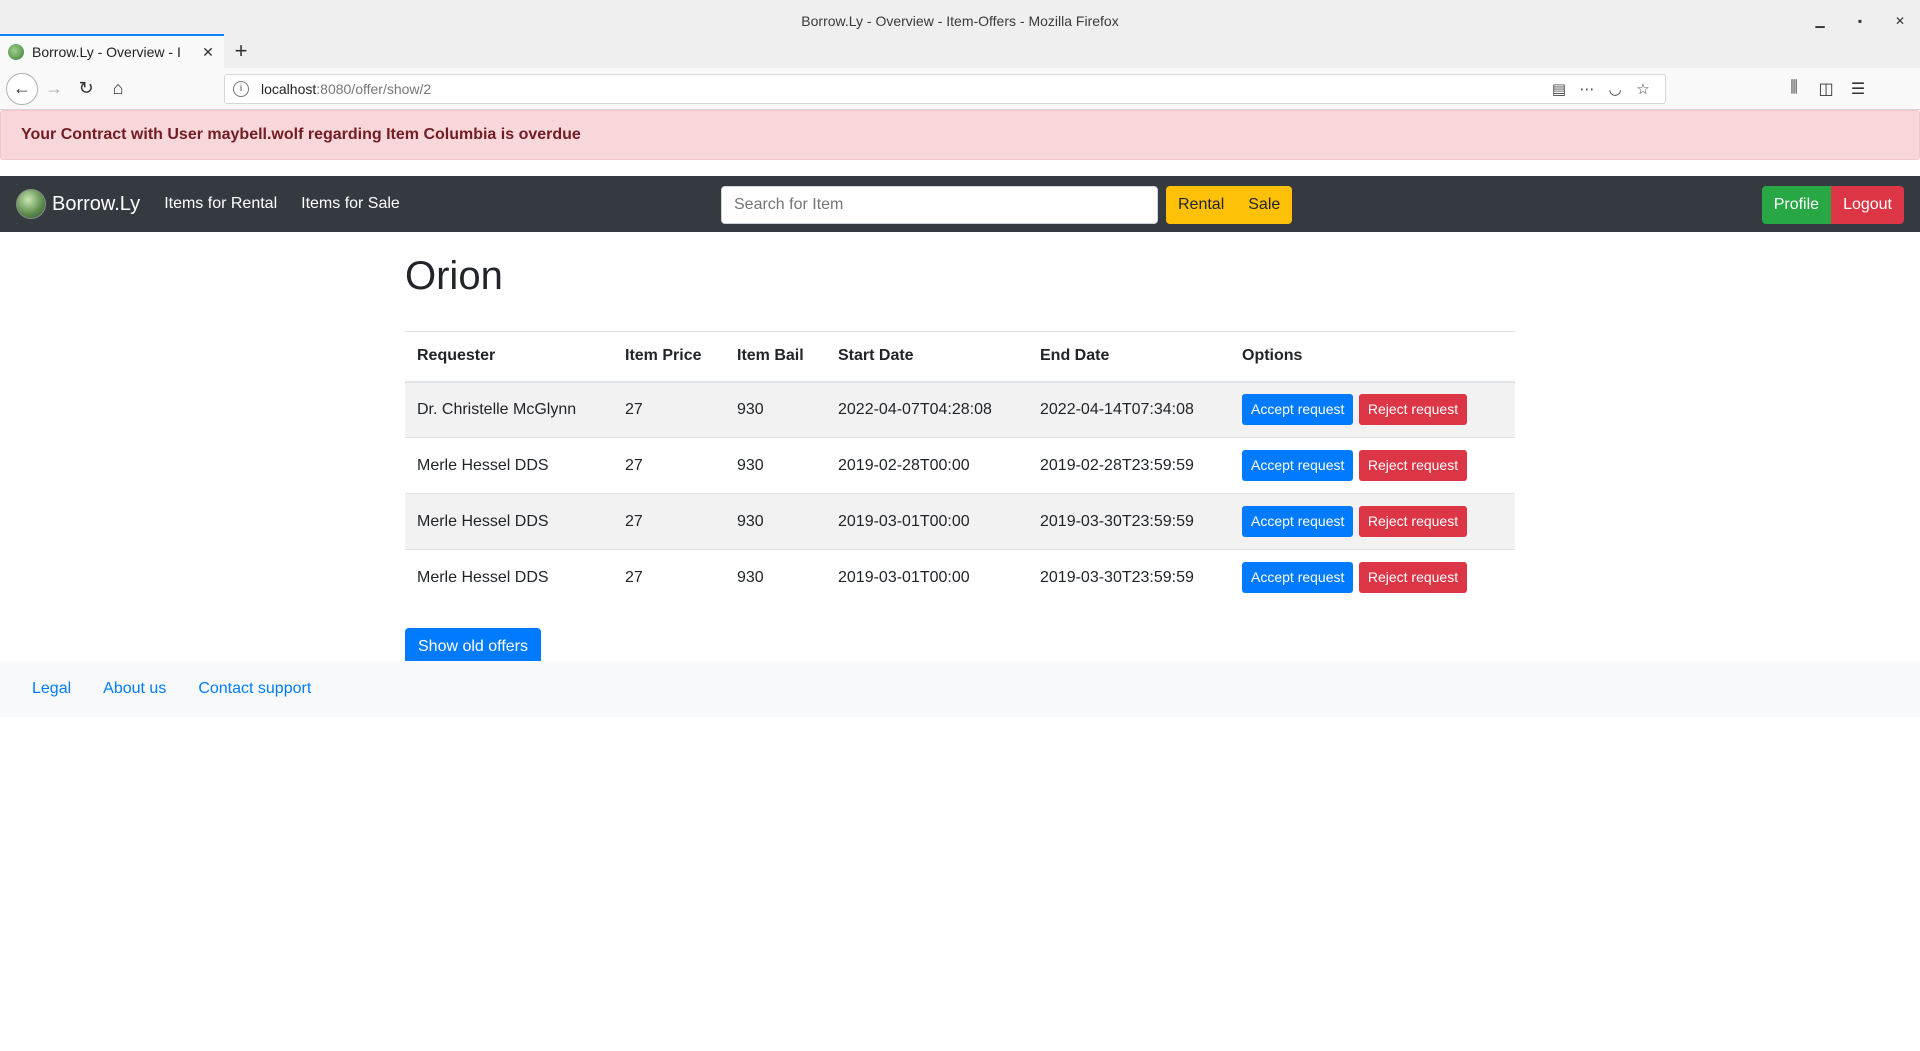  Describe the element at coordinates (220, 204) in the screenshot. I see `nav-items-for-rental: Items for Rental` at that location.